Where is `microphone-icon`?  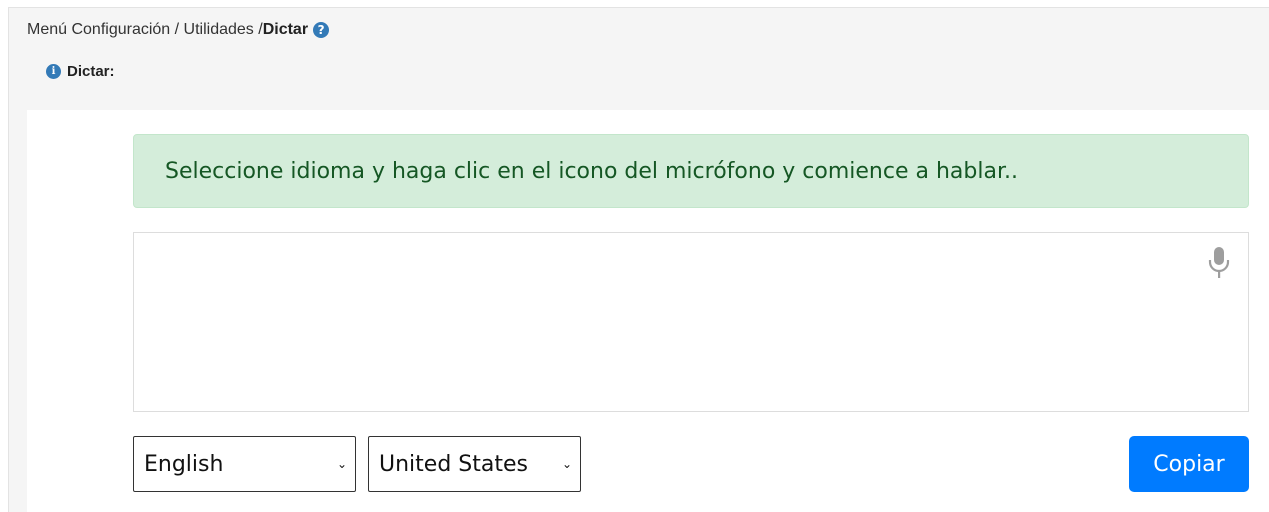
microphone-icon is located at coordinates (1219, 263).